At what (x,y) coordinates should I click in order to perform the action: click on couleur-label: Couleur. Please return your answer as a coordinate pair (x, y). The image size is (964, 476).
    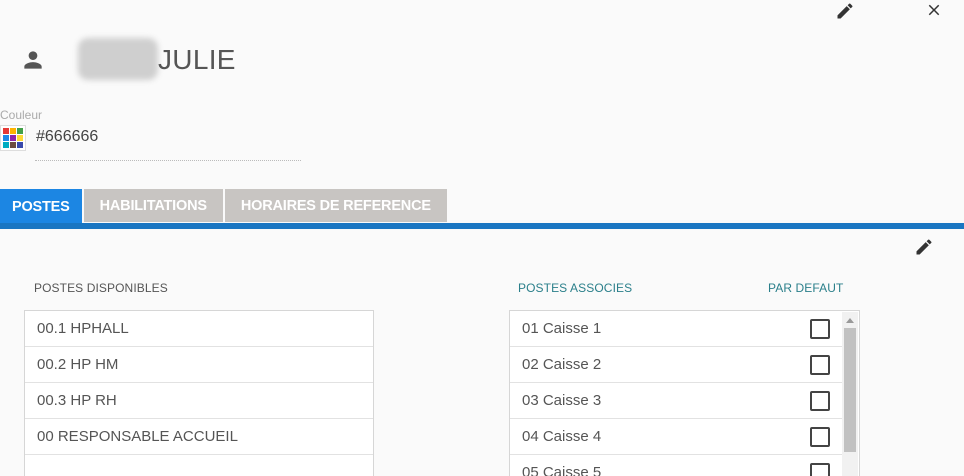
    Looking at the image, I should click on (21, 115).